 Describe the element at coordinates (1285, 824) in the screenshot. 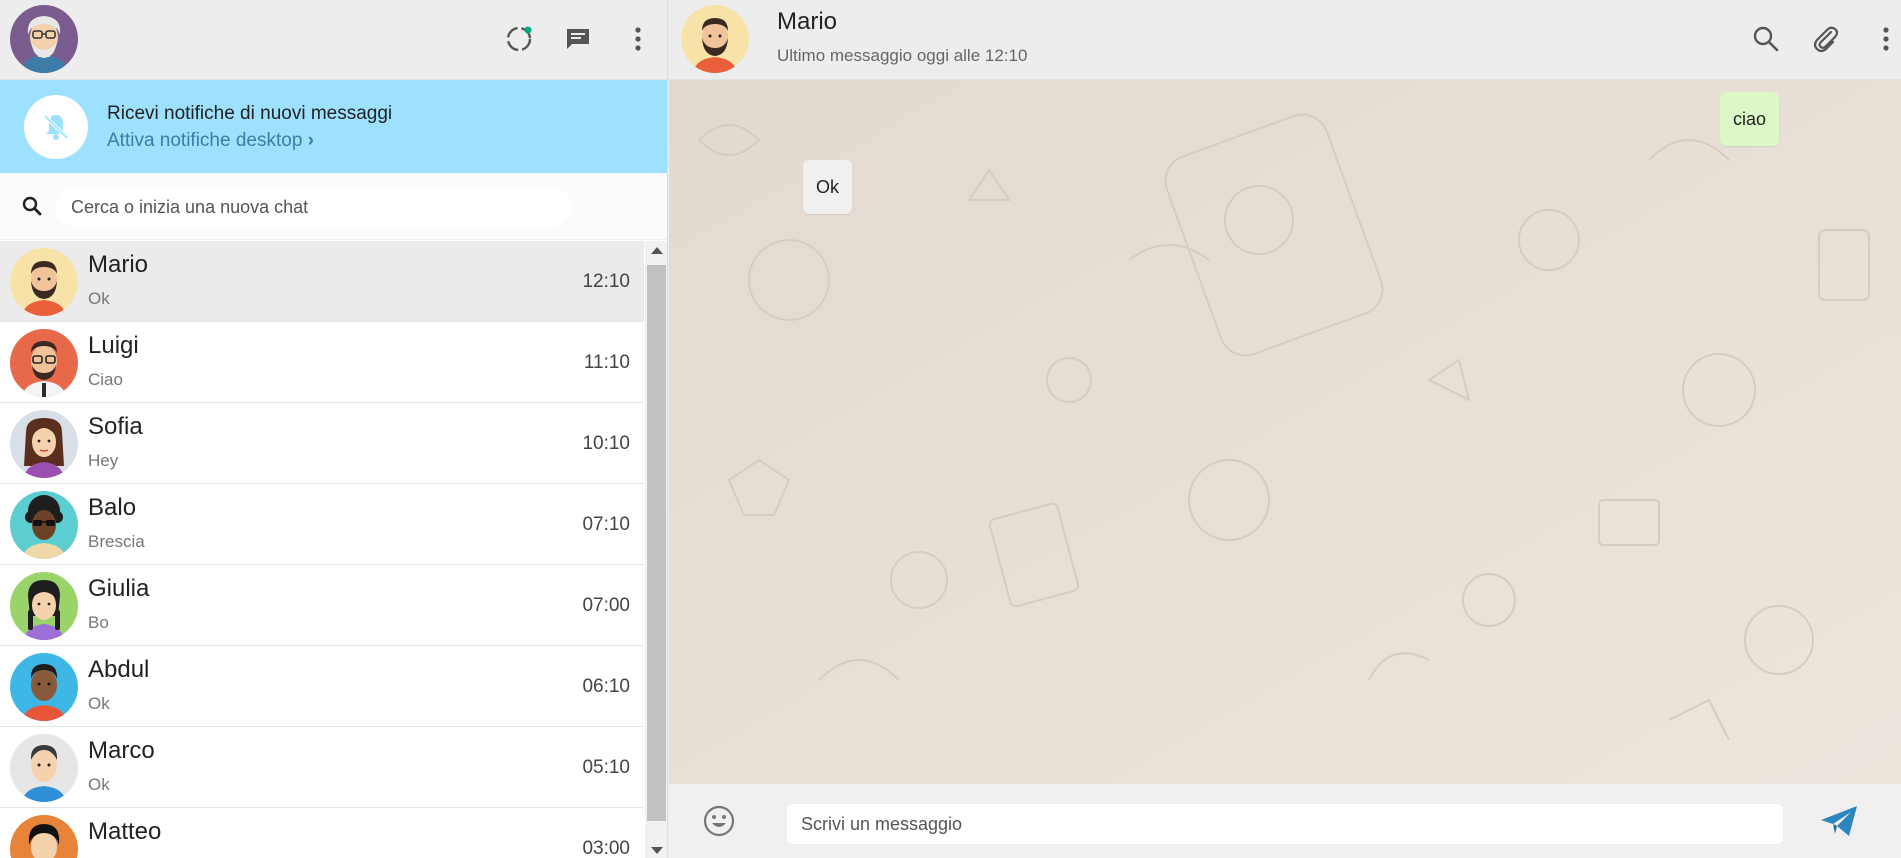

I see `message-input` at that location.